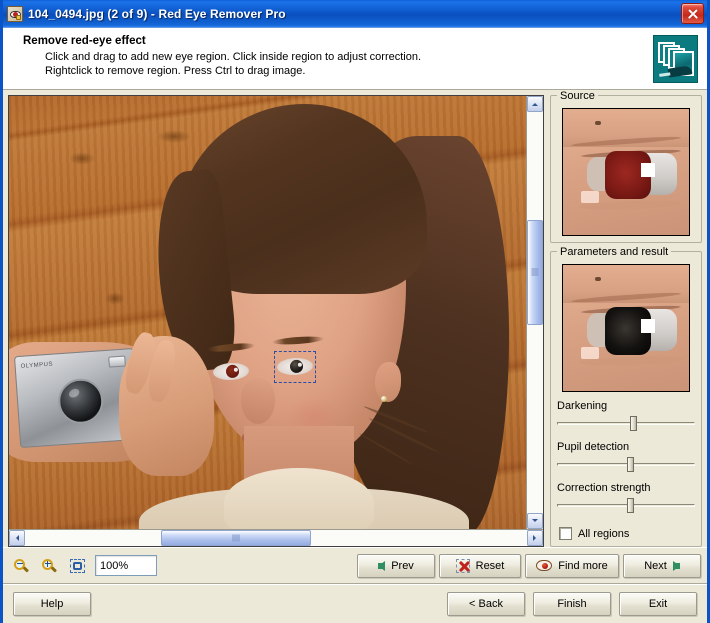 This screenshot has height=623, width=710. I want to click on help-button-label: Help, so click(52, 603).